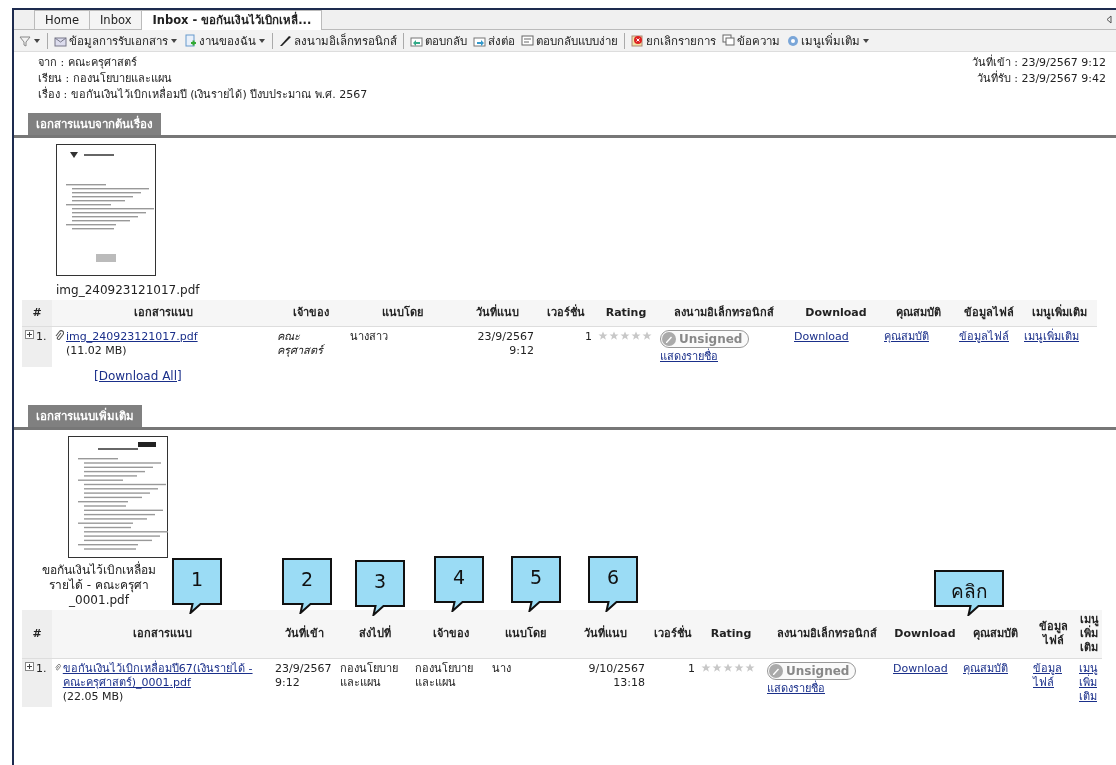  Describe the element at coordinates (673, 40) in the screenshot. I see `toolbar-button: ยกเลิกรายการ` at that location.